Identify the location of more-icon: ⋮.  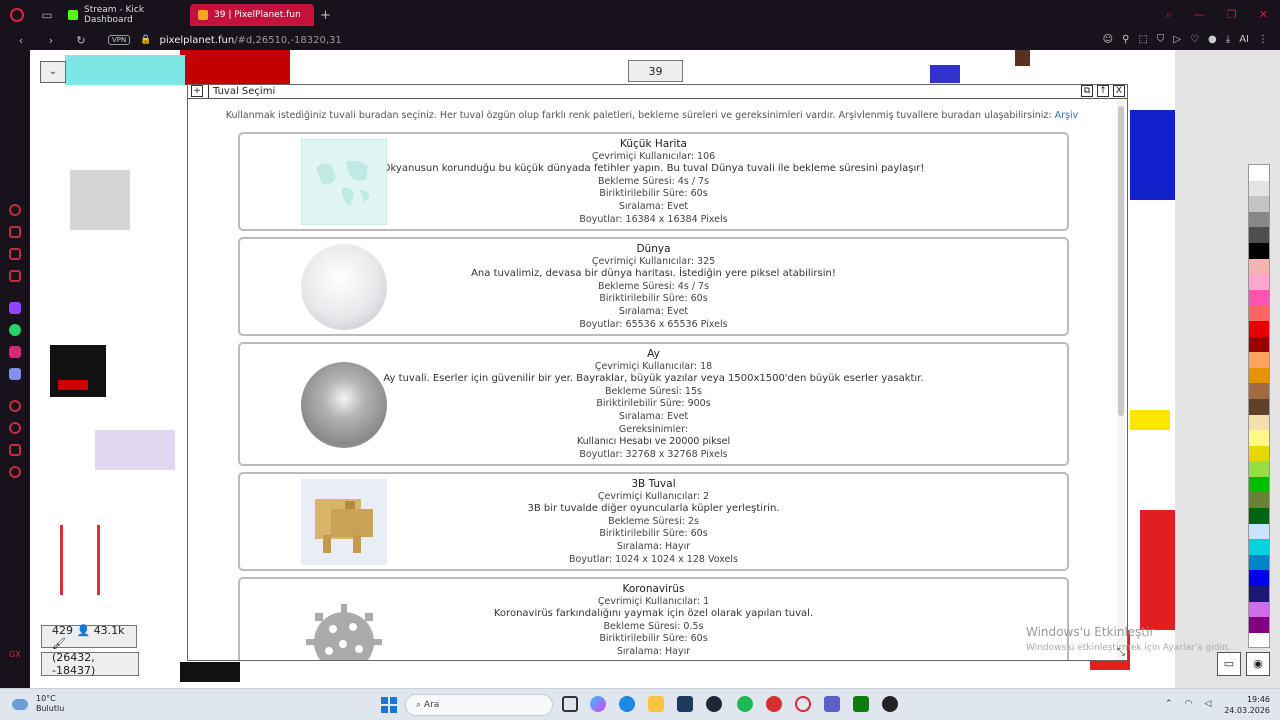
(1263, 39).